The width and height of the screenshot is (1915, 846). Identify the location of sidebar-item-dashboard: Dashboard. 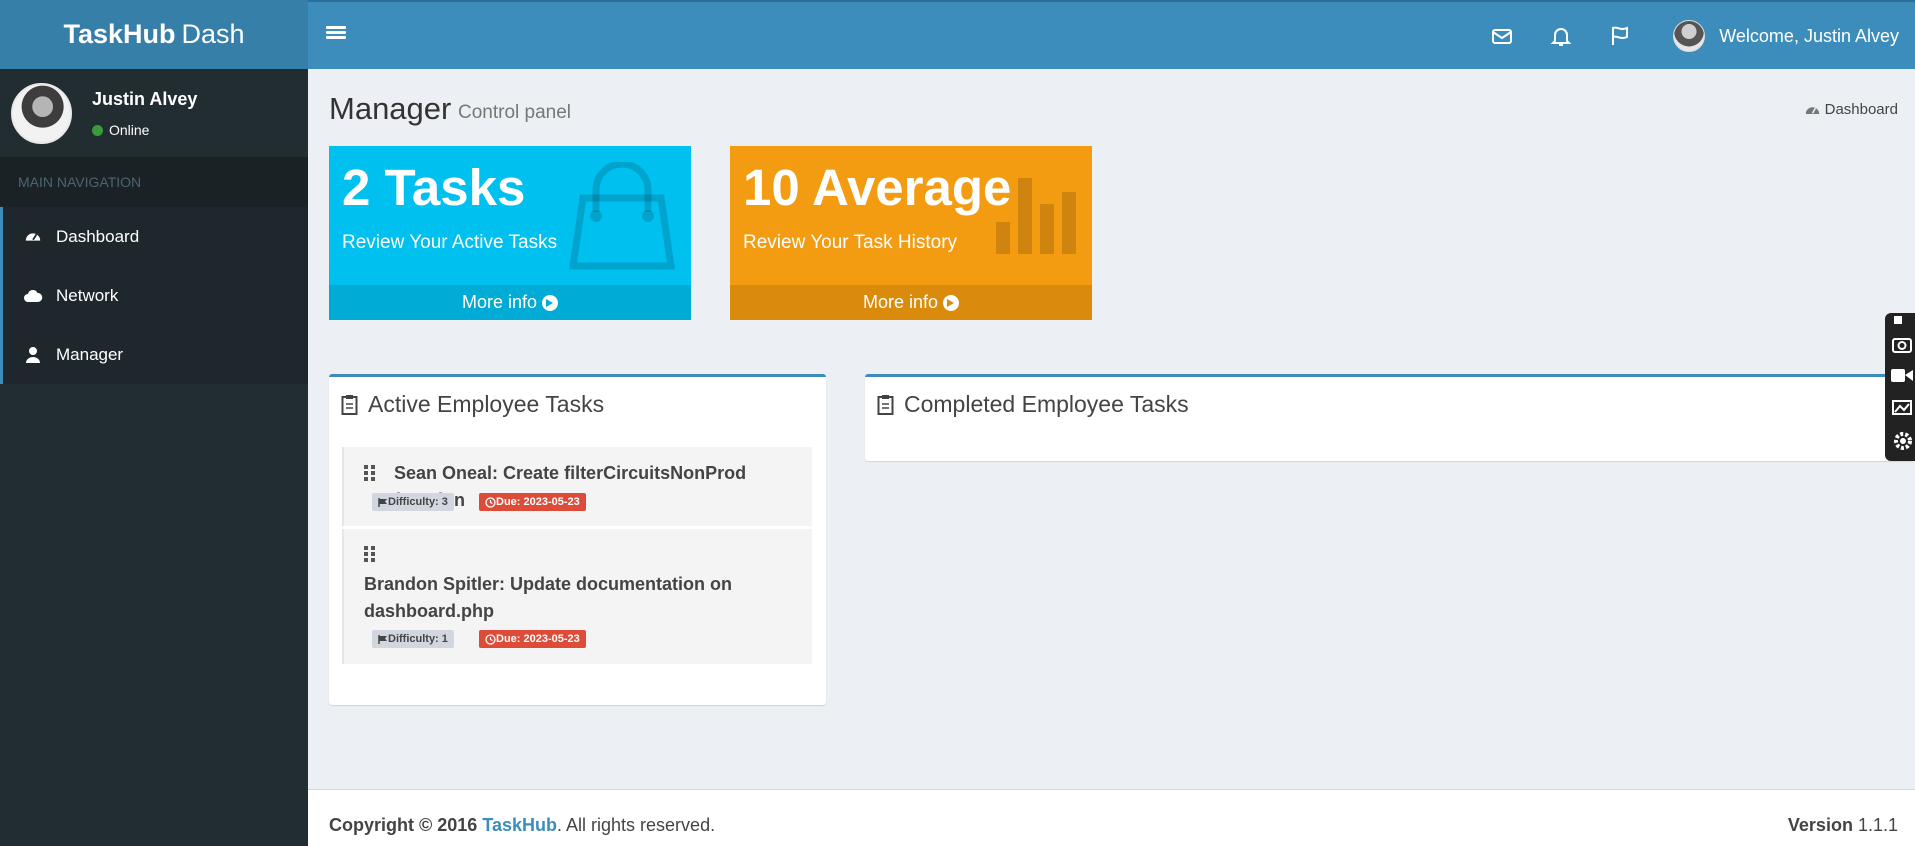
(154, 236).